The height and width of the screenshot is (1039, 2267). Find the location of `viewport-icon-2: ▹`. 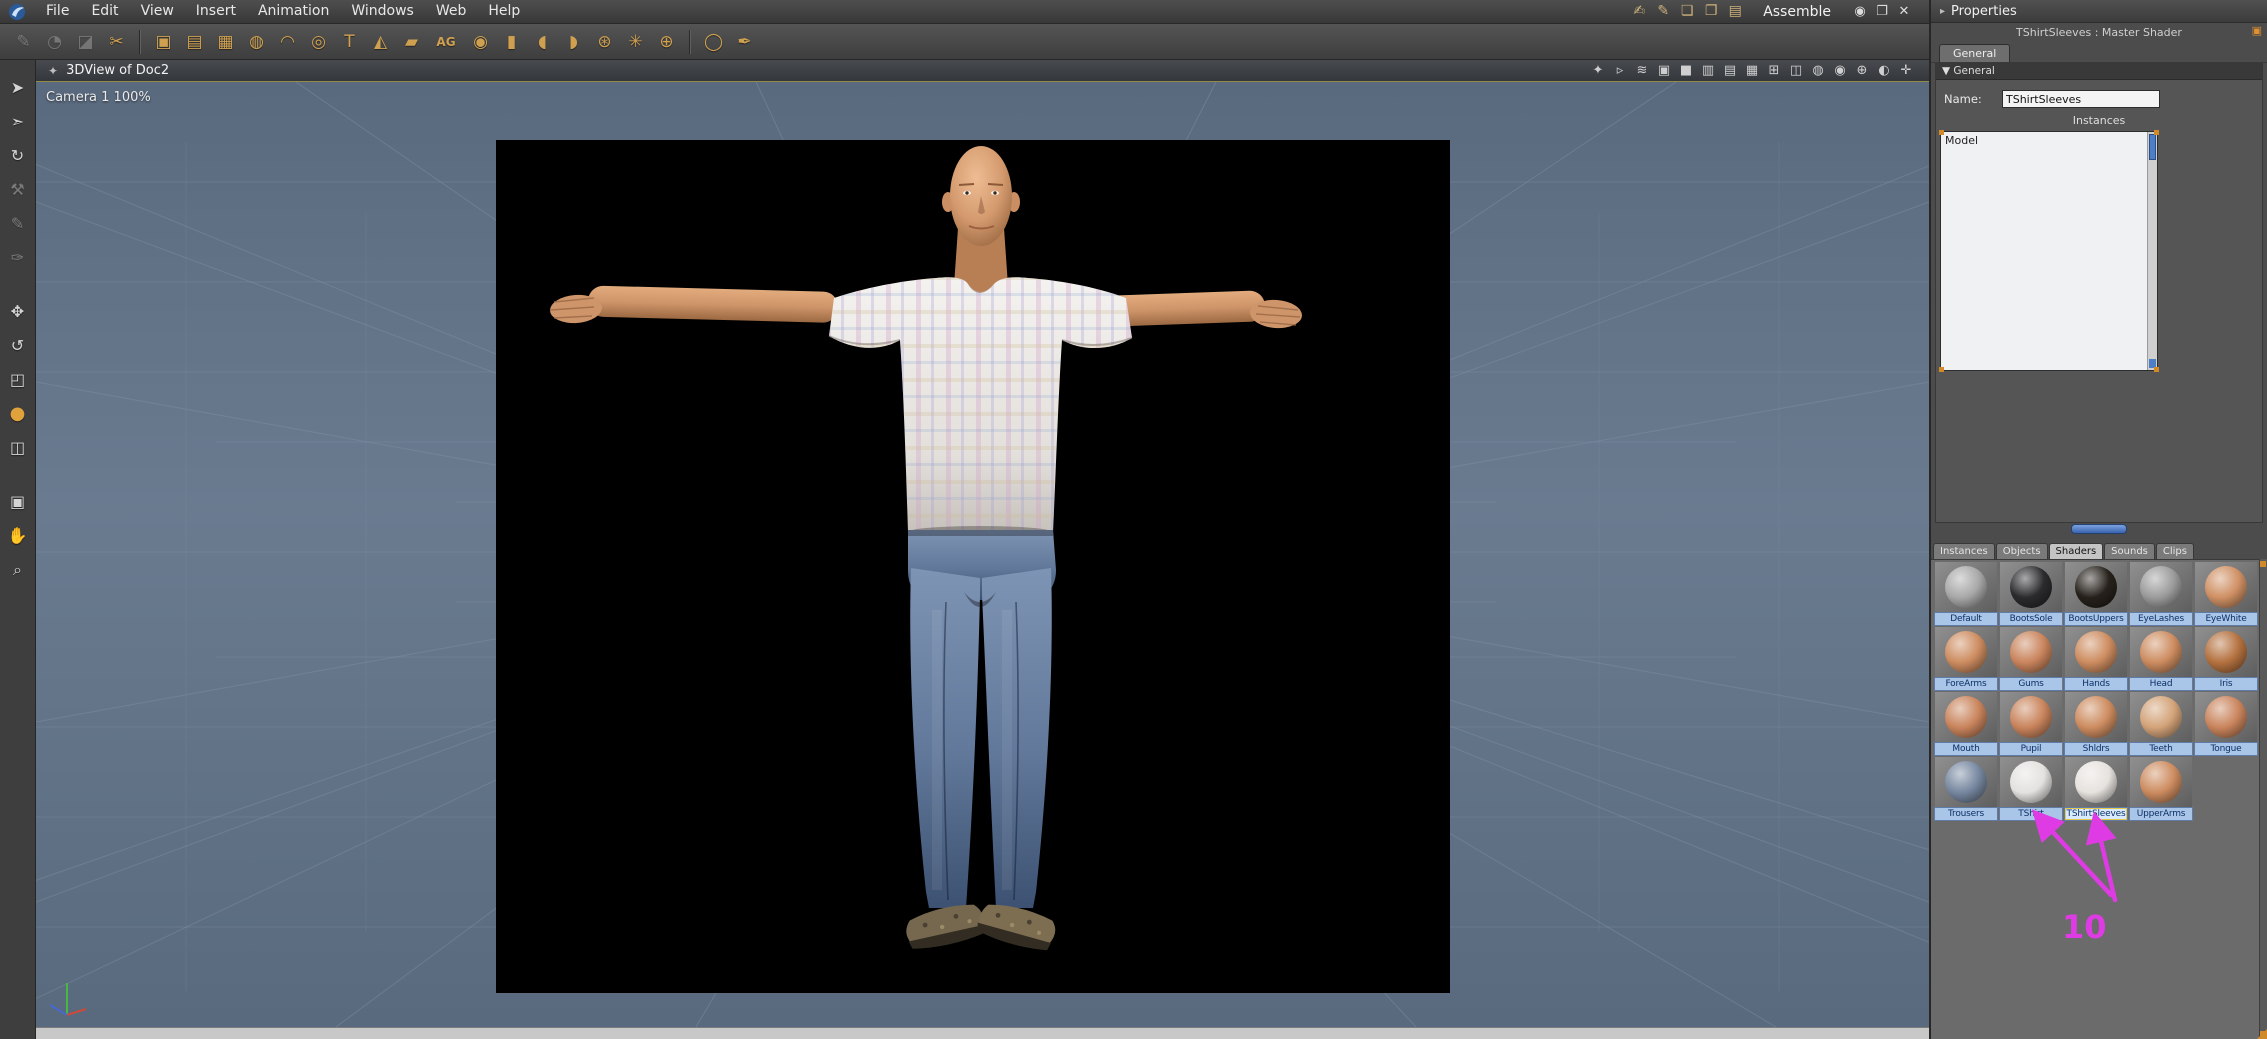

viewport-icon-2: ▹ is located at coordinates (1620, 70).